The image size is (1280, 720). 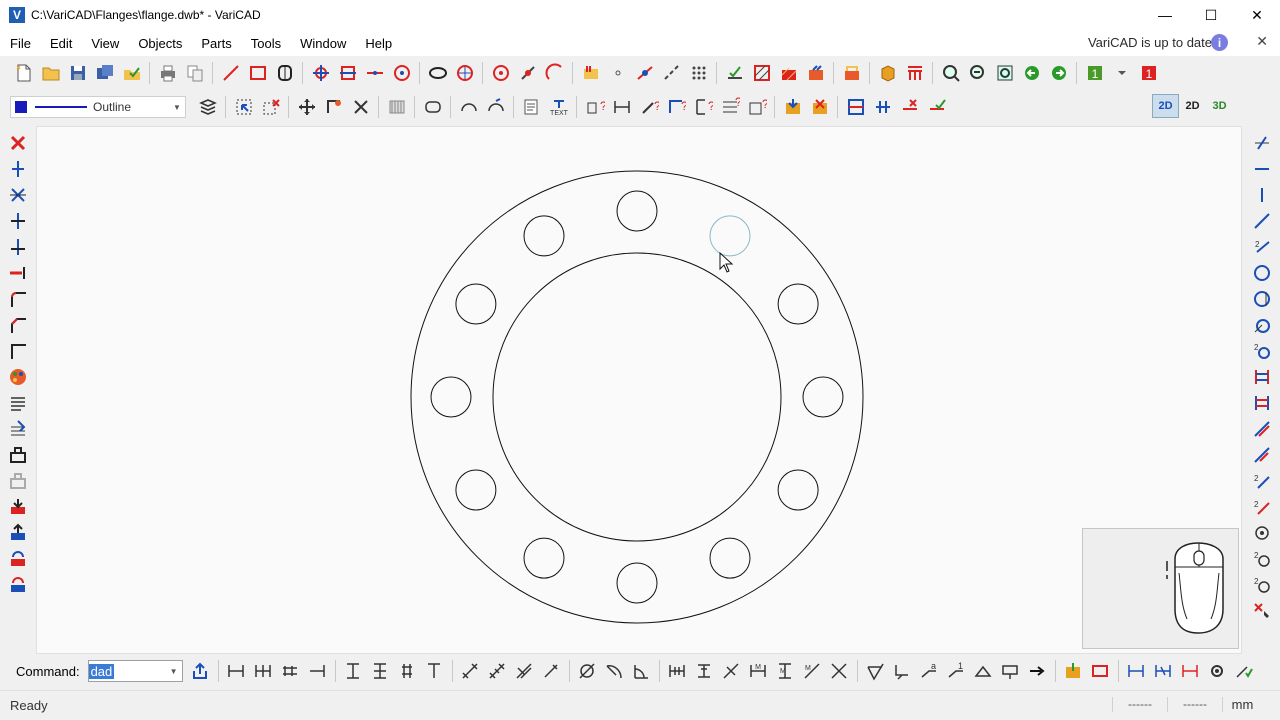 I want to click on point-button, so click(x=617, y=73).